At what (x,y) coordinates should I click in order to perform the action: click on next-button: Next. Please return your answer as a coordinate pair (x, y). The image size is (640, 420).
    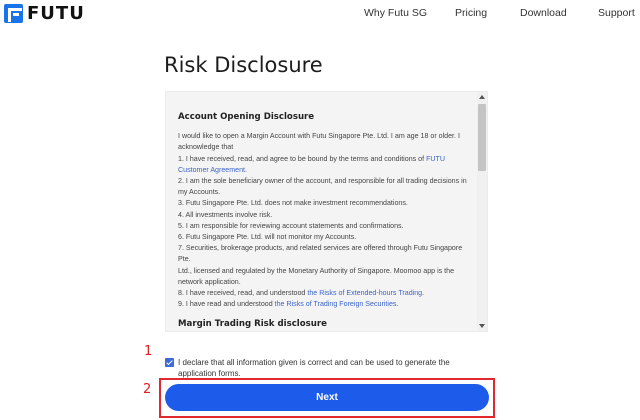
    Looking at the image, I should click on (327, 397).